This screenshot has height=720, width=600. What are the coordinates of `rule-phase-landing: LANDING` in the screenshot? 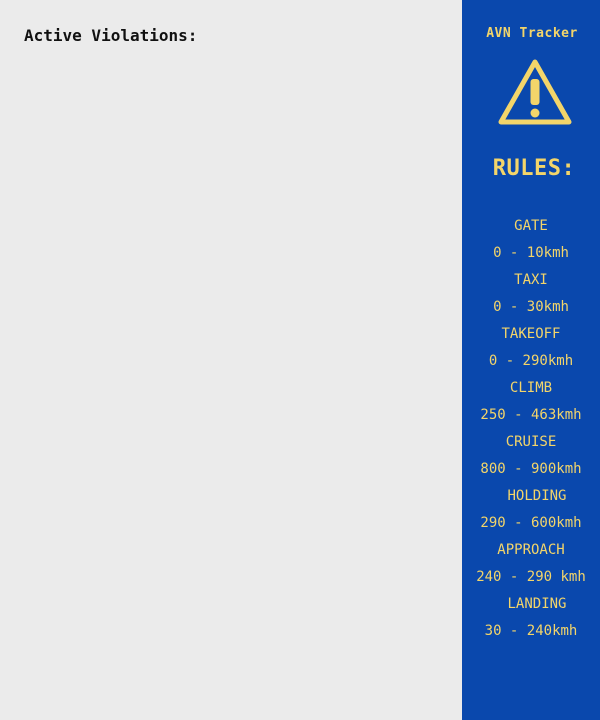 It's located at (537, 604).